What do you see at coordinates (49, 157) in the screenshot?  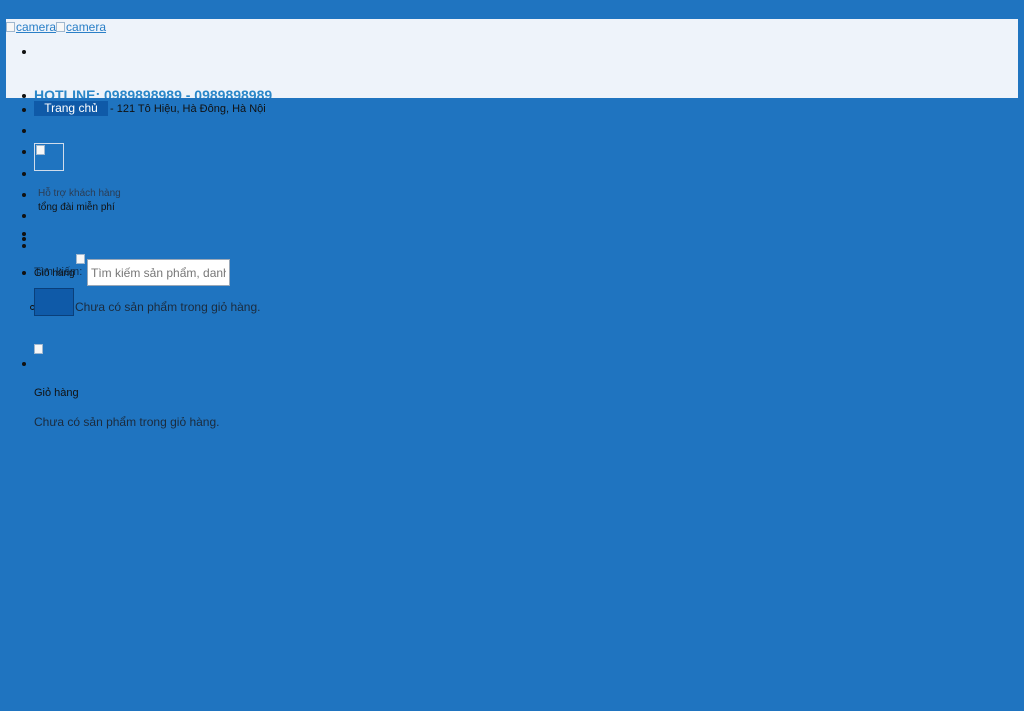 I see `support-image` at bounding box center [49, 157].